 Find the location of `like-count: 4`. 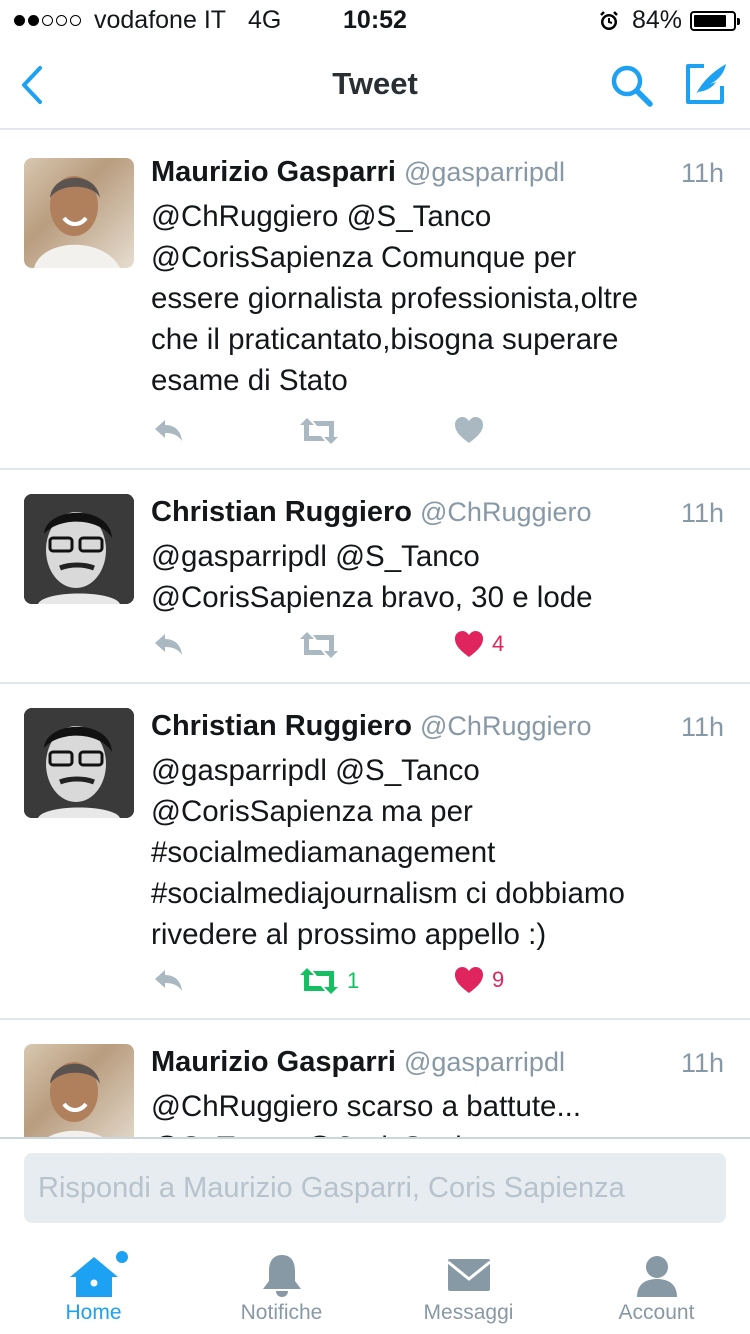

like-count: 4 is located at coordinates (498, 643).